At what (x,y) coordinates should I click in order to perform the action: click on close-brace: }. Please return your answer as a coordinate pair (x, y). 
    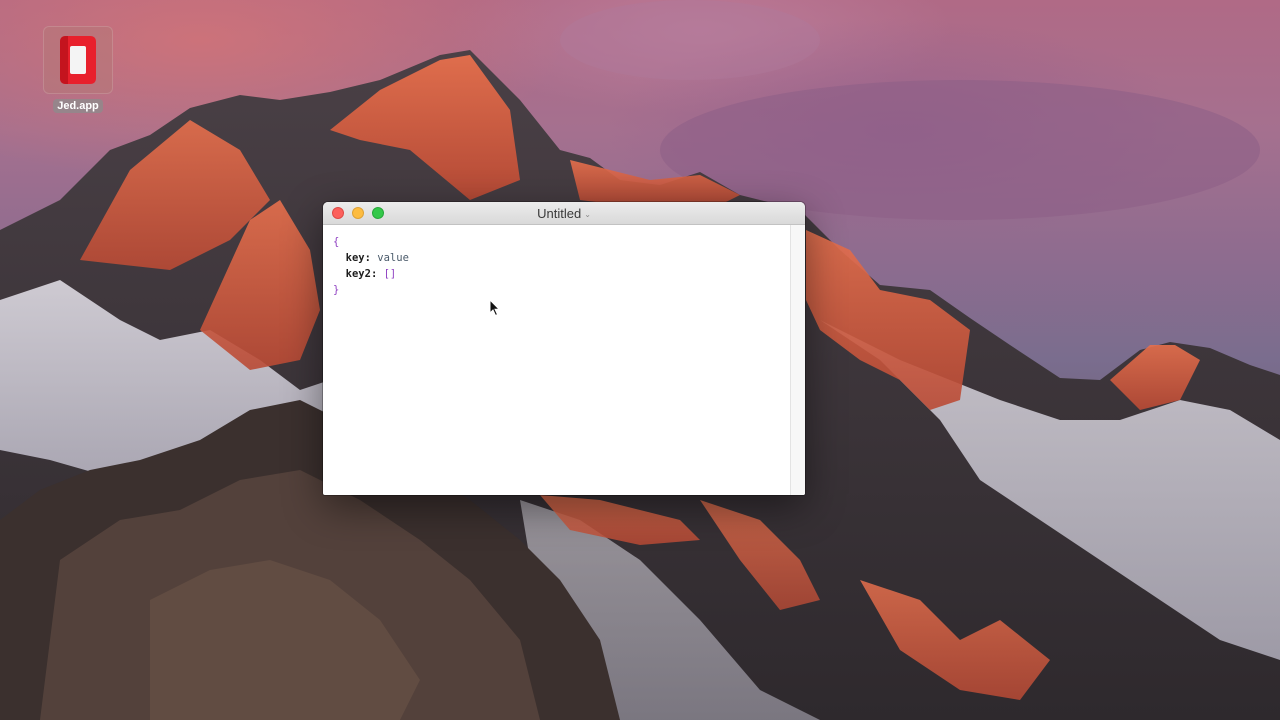
    Looking at the image, I should click on (336, 290).